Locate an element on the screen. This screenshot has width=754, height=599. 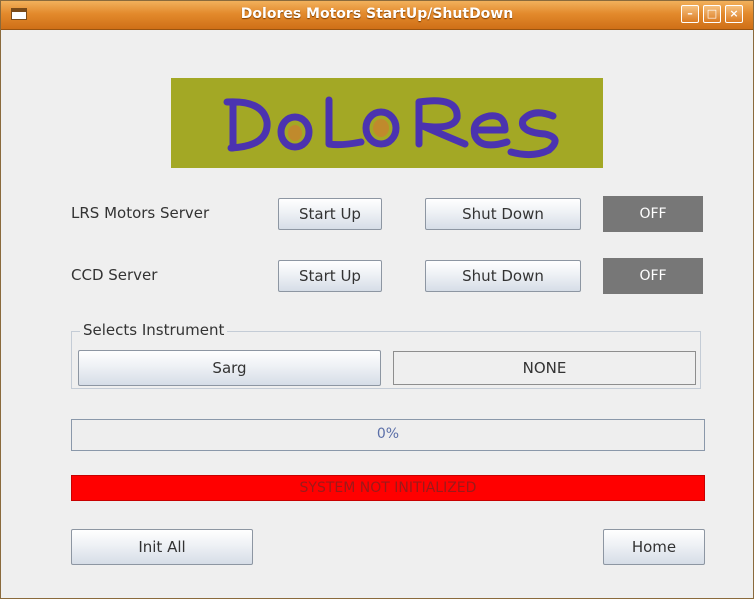
minimize-icon: – is located at coordinates (690, 14).